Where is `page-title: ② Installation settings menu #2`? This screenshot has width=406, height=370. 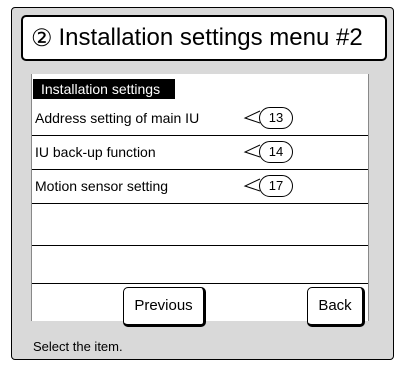 page-title: ② Installation settings menu #2 is located at coordinates (204, 38).